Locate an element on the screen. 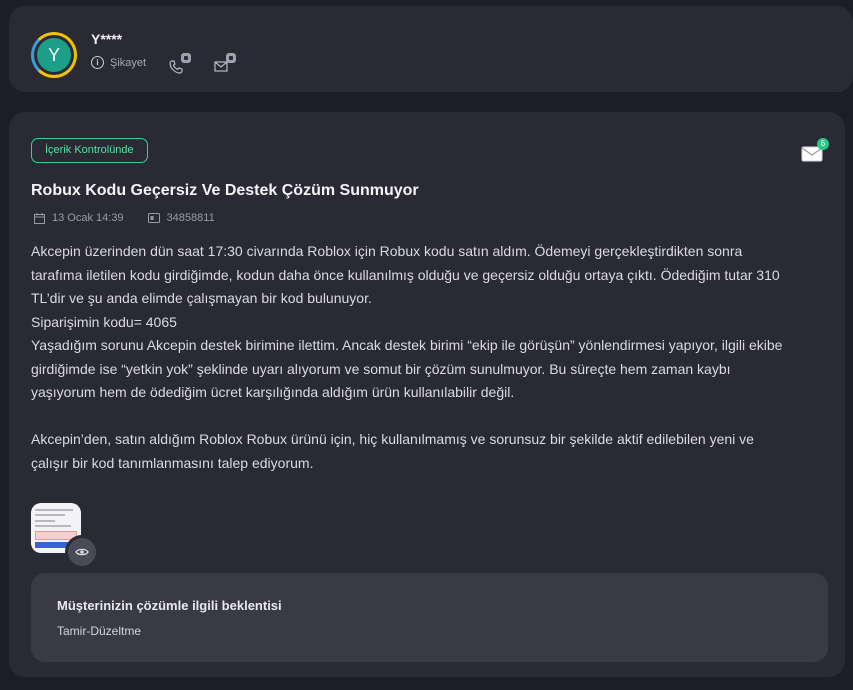 Image resolution: width=853 pixels, height=690 pixels. user-name: Y**** is located at coordinates (107, 39).